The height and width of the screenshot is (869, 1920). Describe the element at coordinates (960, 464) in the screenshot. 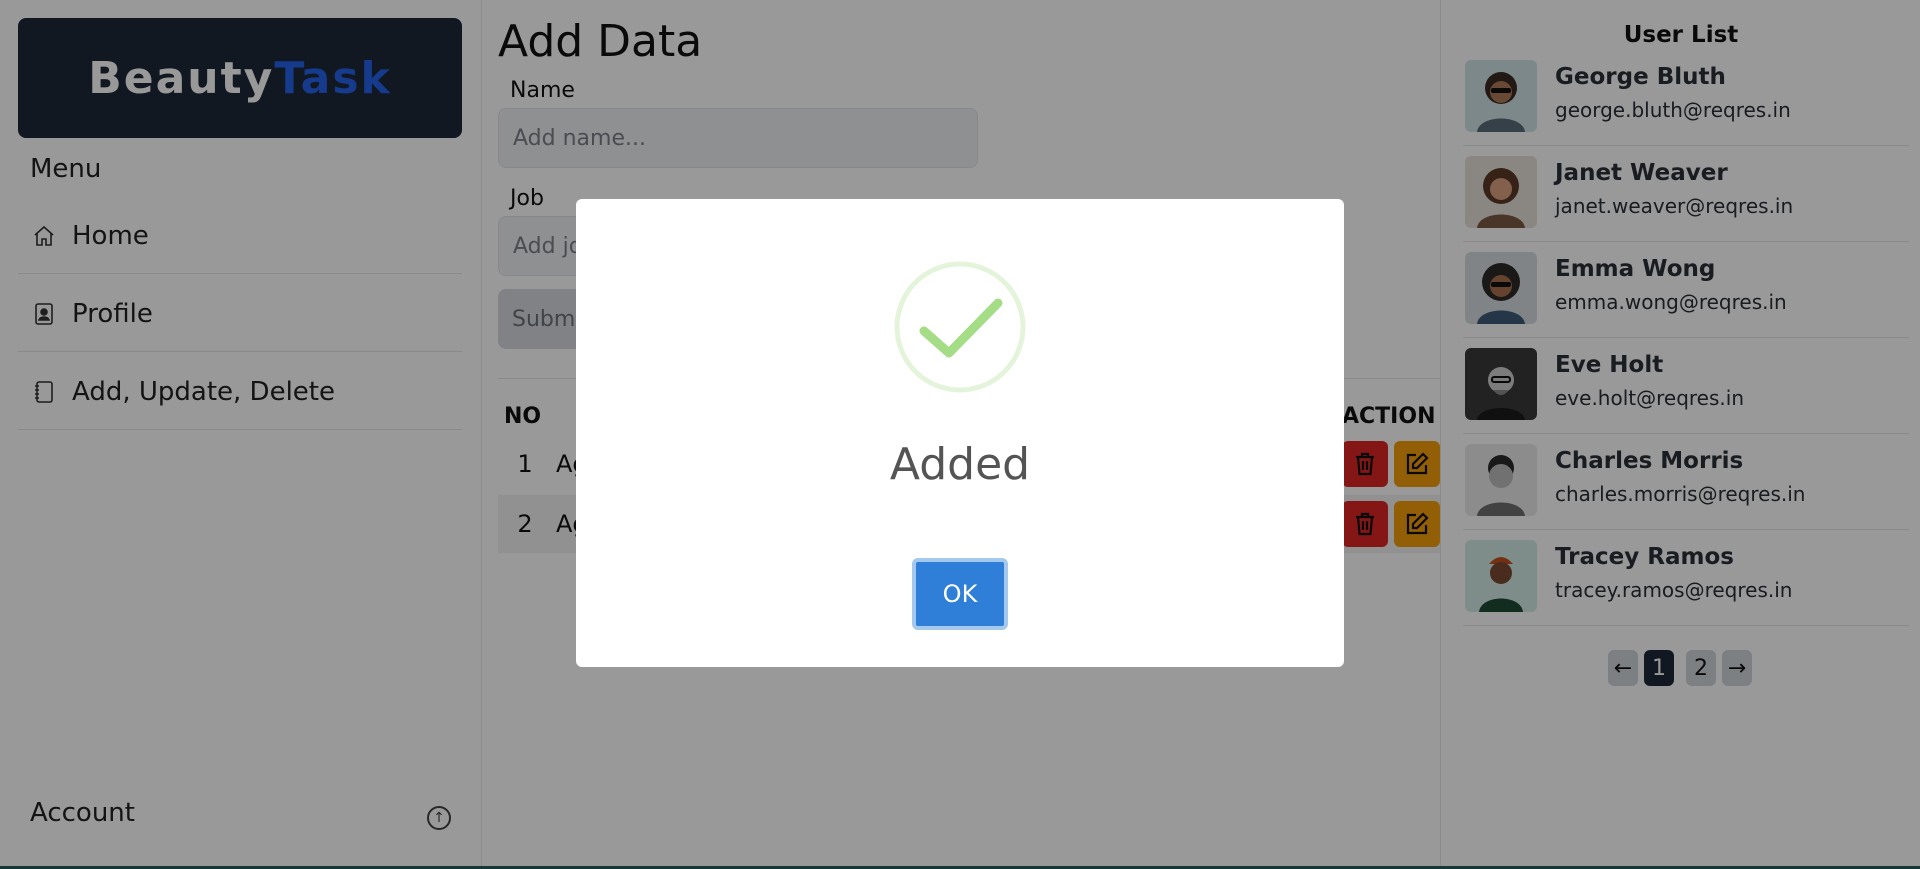

I see `dialog-title: Added` at that location.